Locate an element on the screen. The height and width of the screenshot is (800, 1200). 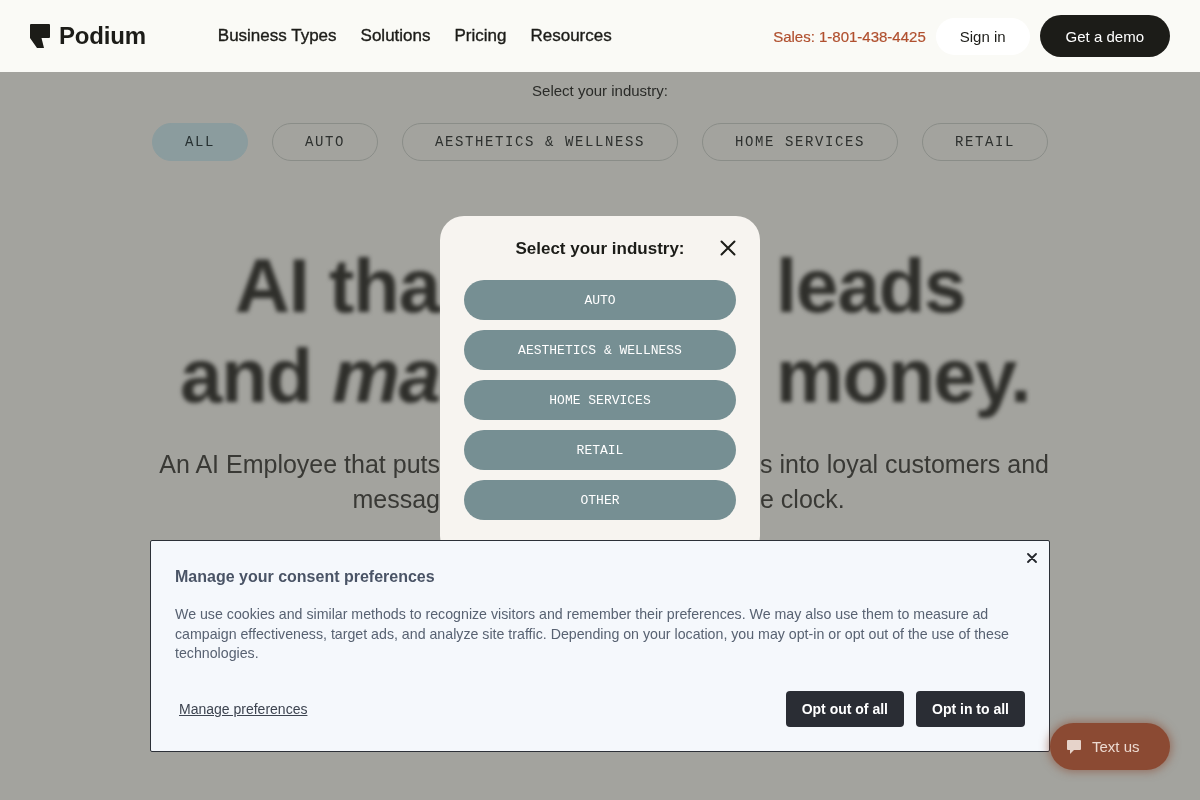
industry-option-button: RETAIL is located at coordinates (600, 450).